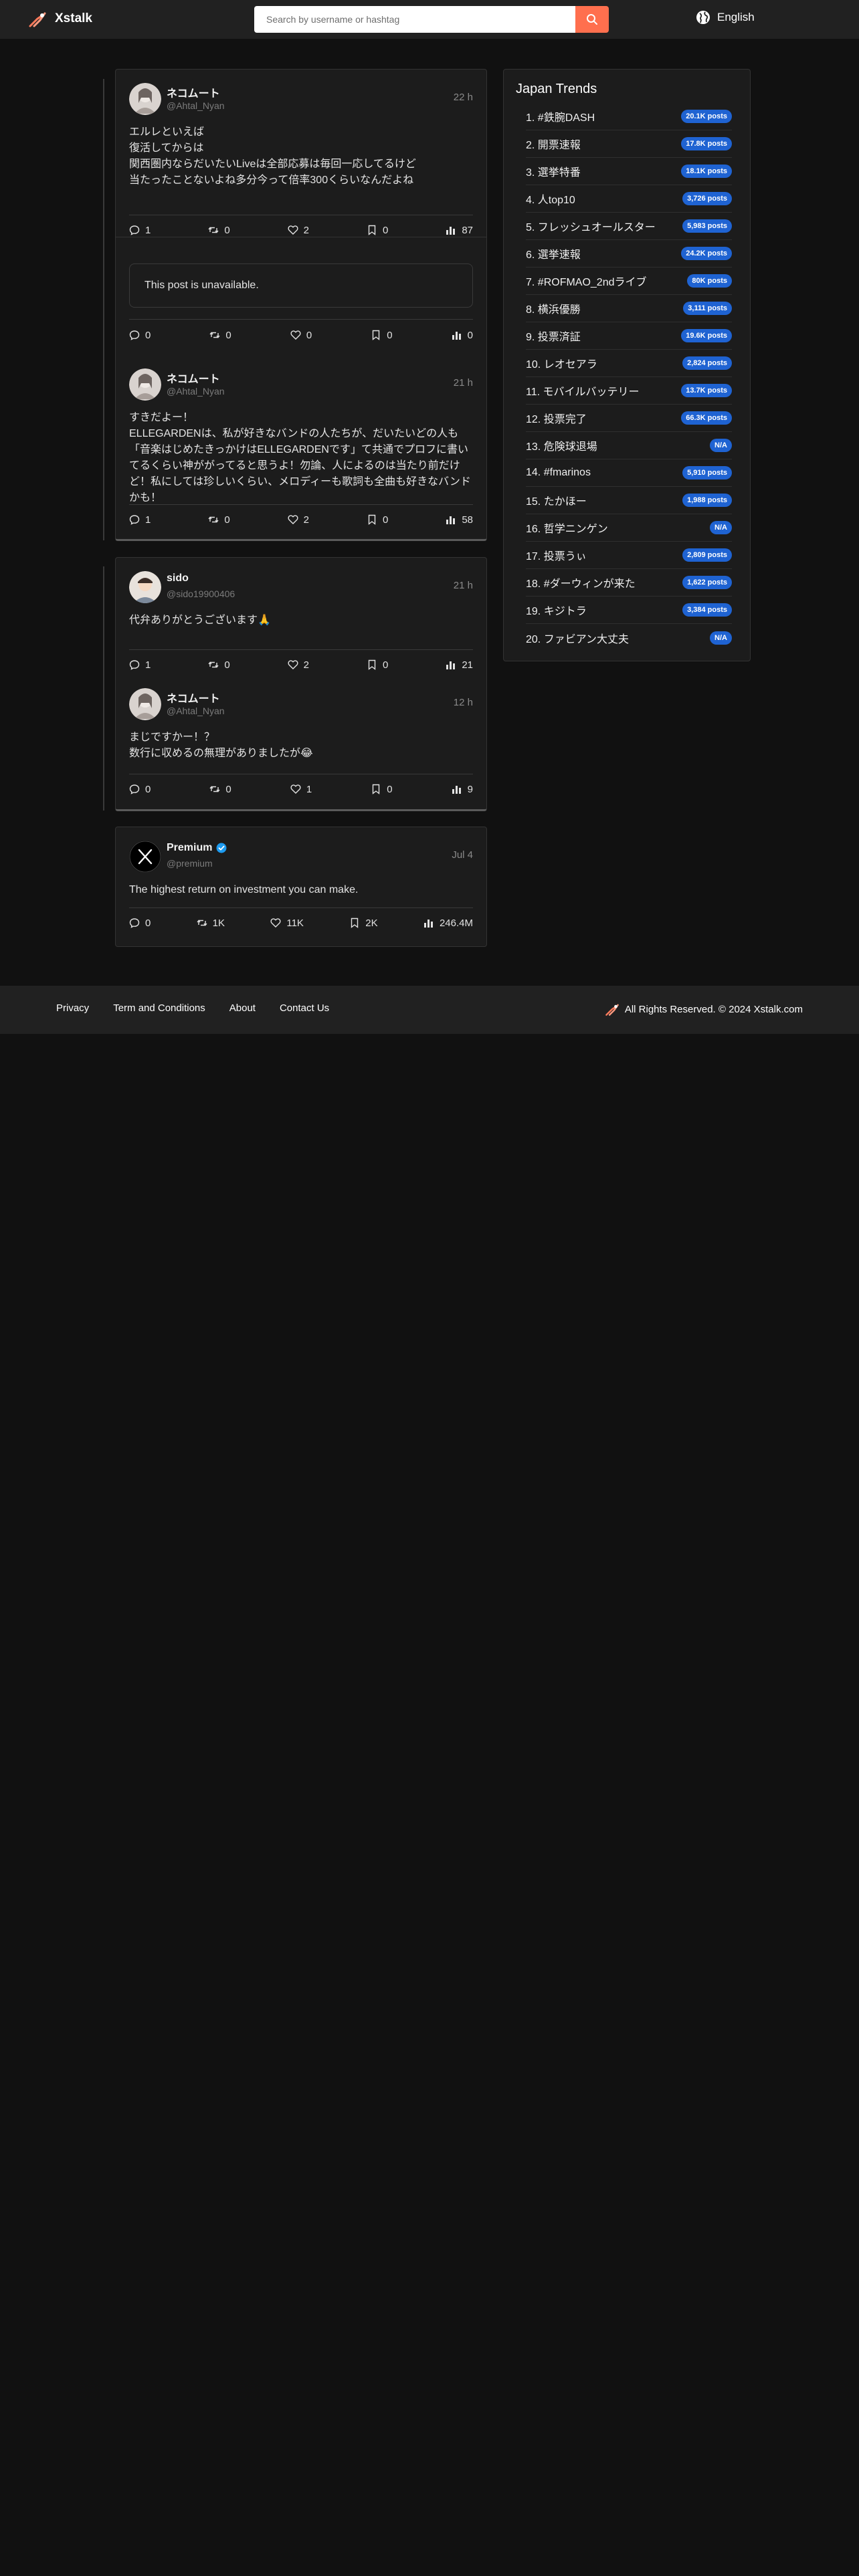 The image size is (859, 2576). Describe the element at coordinates (706, 143) in the screenshot. I see `trend-count-badge: 17.8K posts` at that location.